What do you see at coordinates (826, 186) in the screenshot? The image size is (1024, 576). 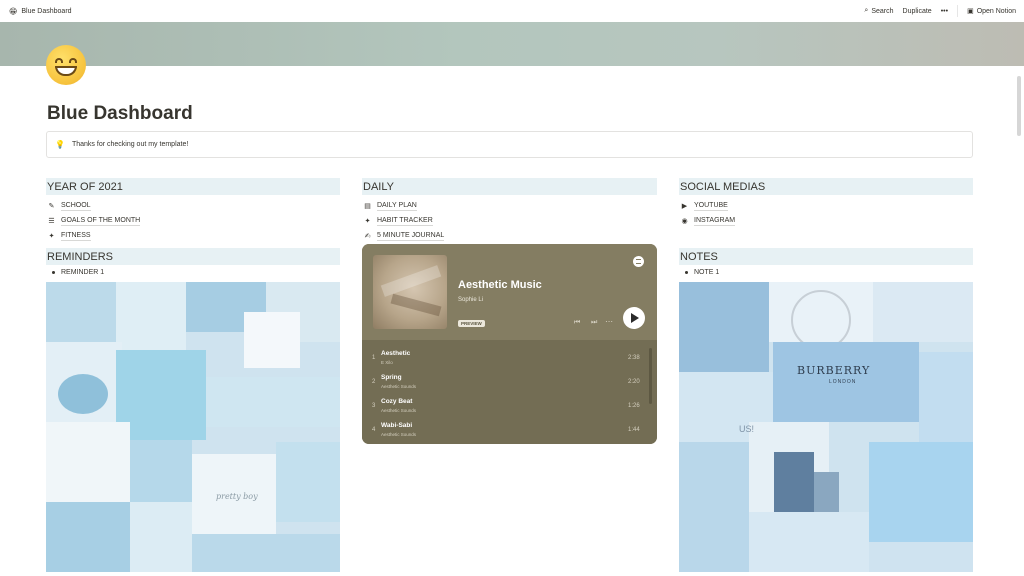 I see `heading-social: SOCIAL MEDIAS` at bounding box center [826, 186].